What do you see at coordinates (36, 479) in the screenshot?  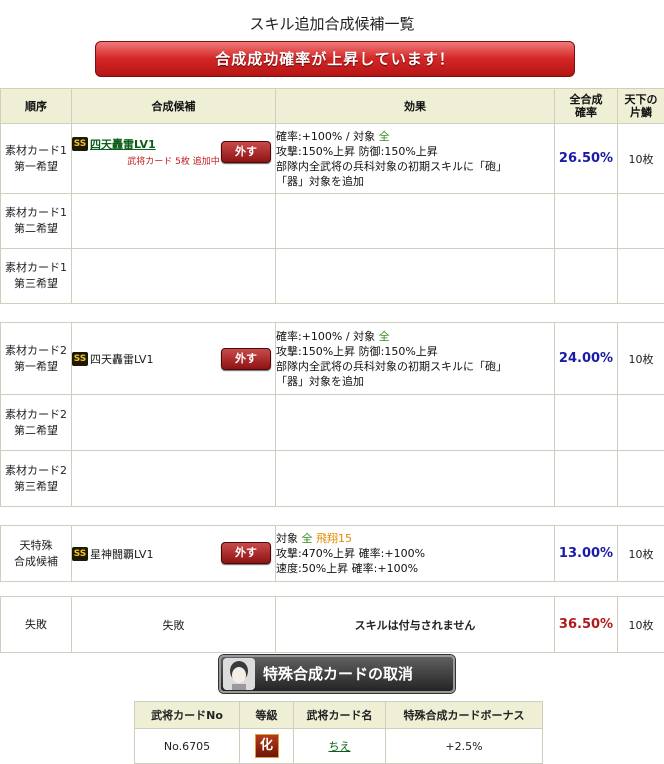 I see `order-cell: 素材カード2第三希望` at bounding box center [36, 479].